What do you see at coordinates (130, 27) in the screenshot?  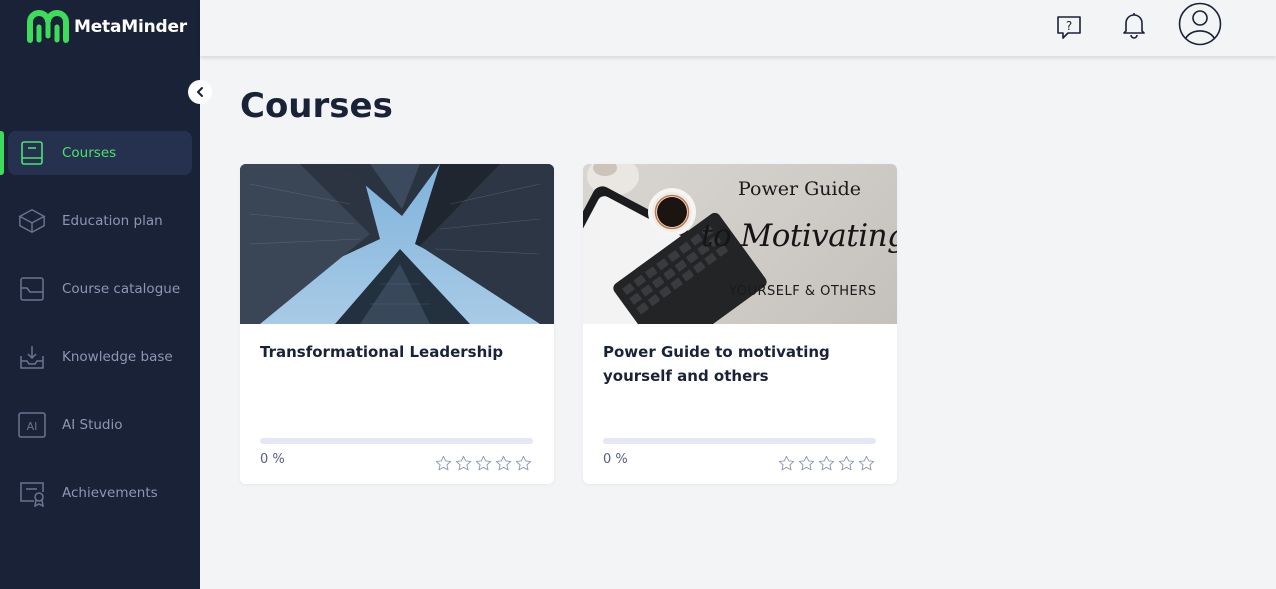 I see `app-name: MetaMinder` at bounding box center [130, 27].